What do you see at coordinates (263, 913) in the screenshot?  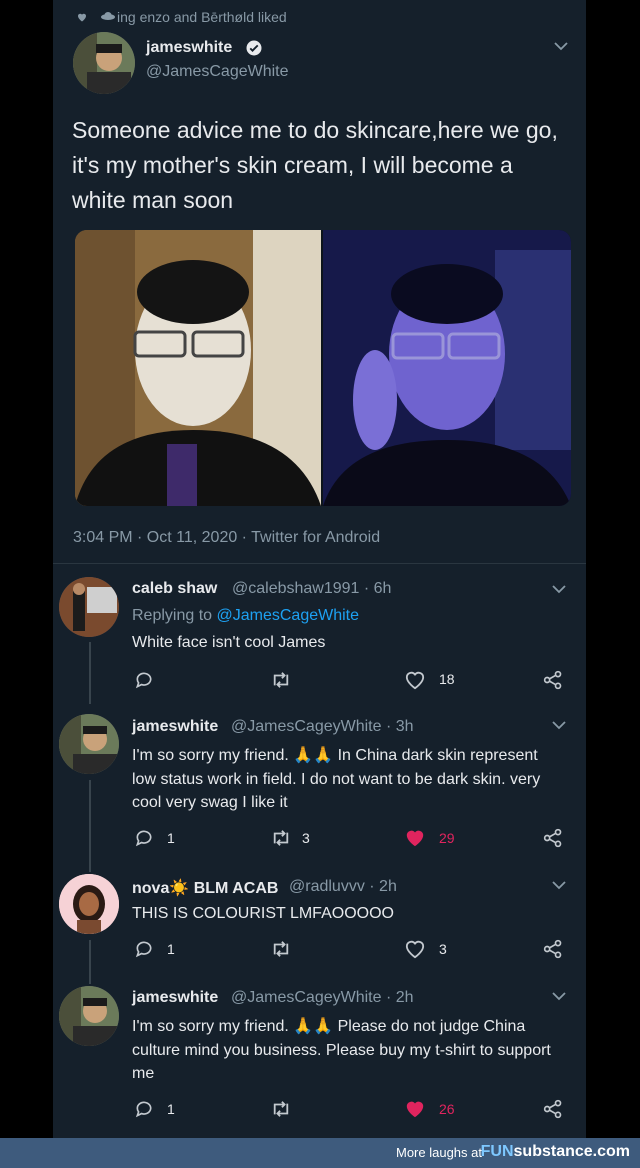 I see `reply-text: THIS IS COLOURIST LMFAOOOOO` at bounding box center [263, 913].